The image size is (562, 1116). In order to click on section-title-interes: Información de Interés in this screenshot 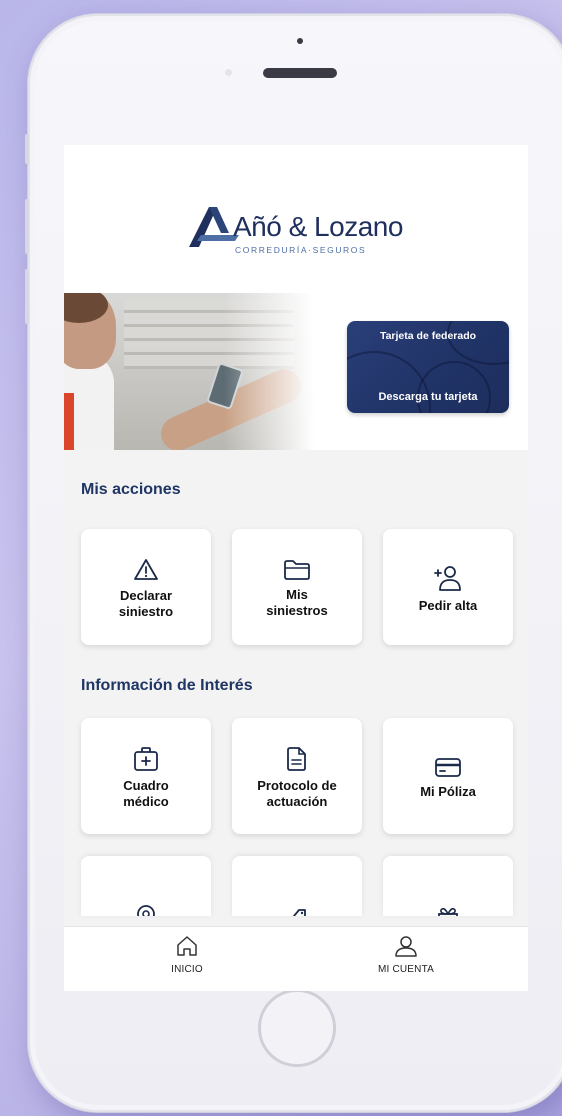, I will do `click(167, 685)`.